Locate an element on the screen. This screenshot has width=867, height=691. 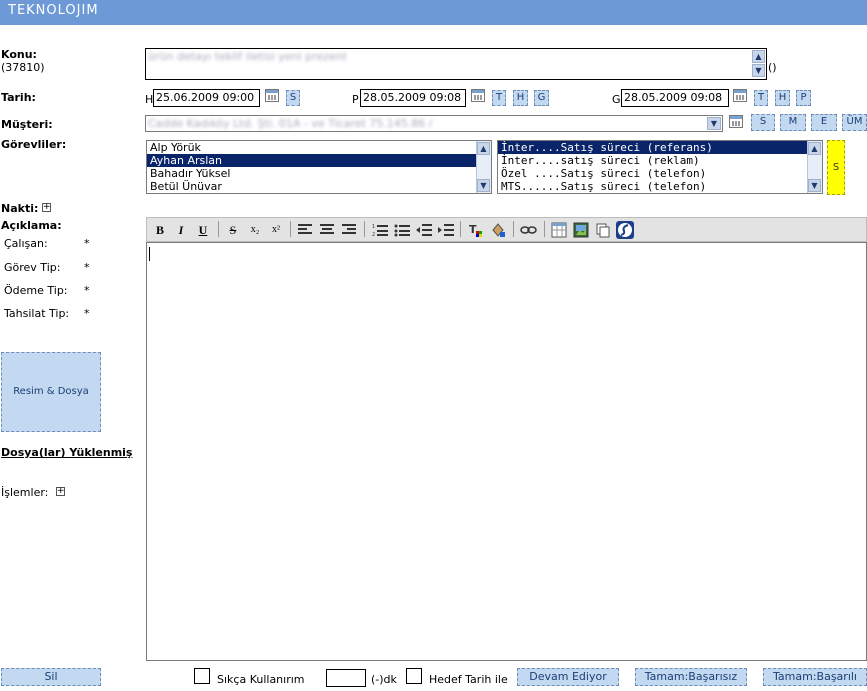
subscript-button: x₂ is located at coordinates (255, 230).